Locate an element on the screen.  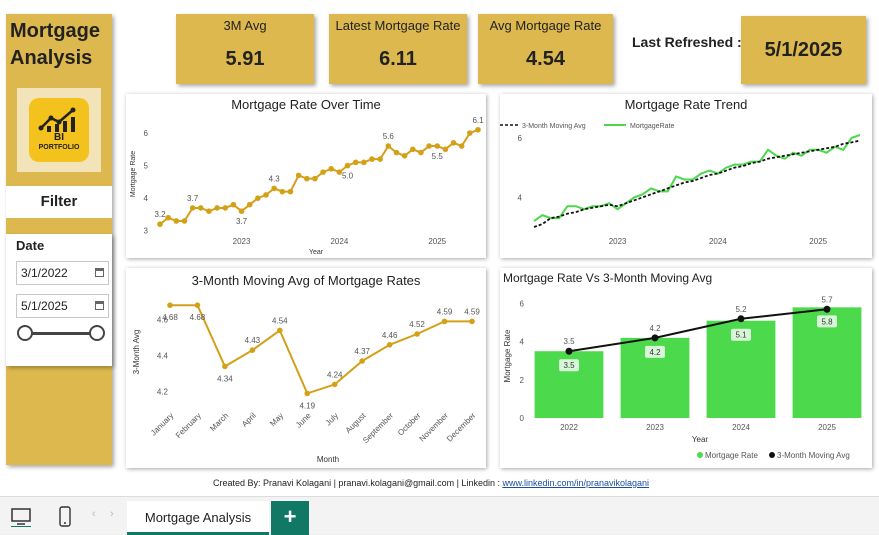
x-tick-label: 2024 is located at coordinates (741, 427).